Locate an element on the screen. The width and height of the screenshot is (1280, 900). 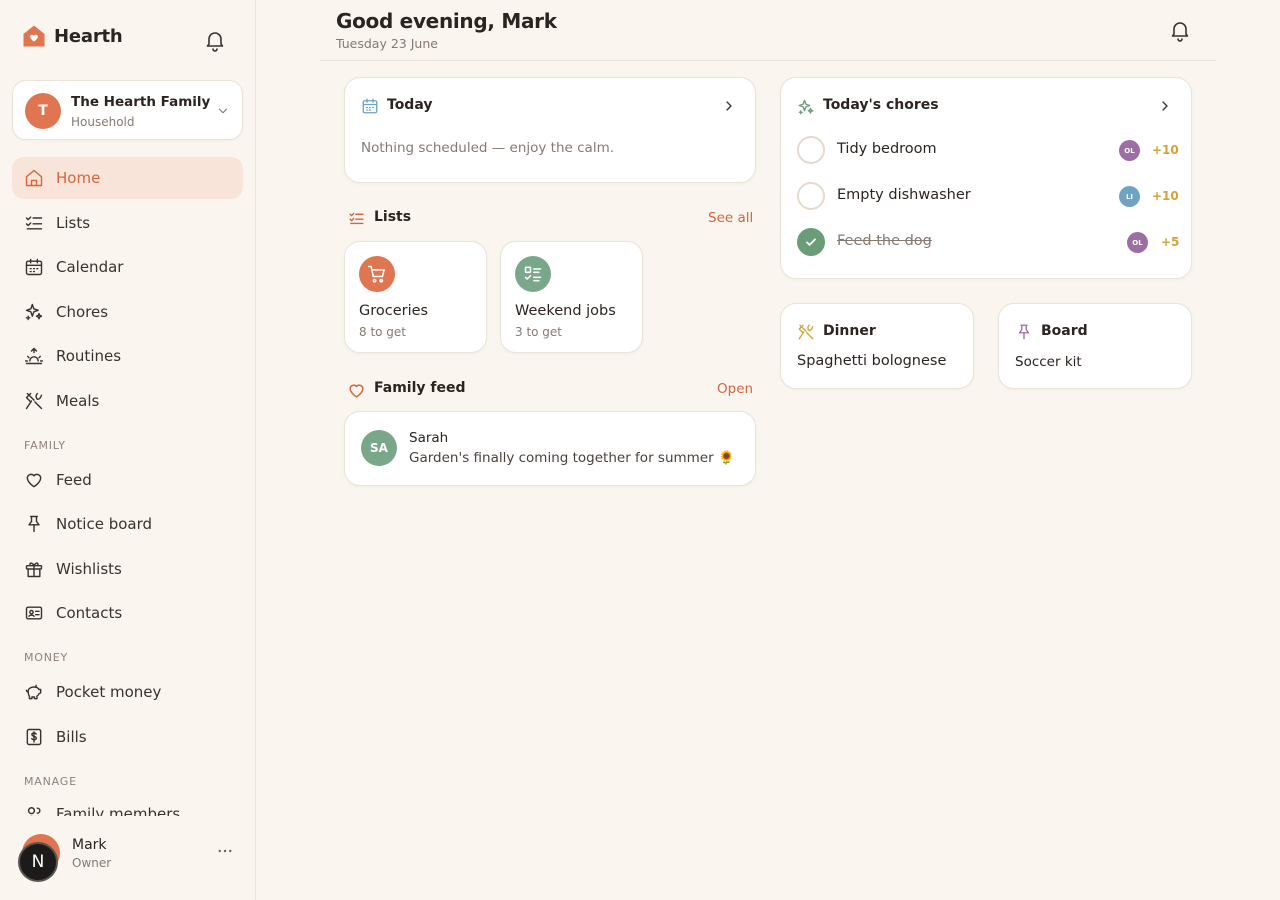
assignee-avatar: LI is located at coordinates (1129, 196).